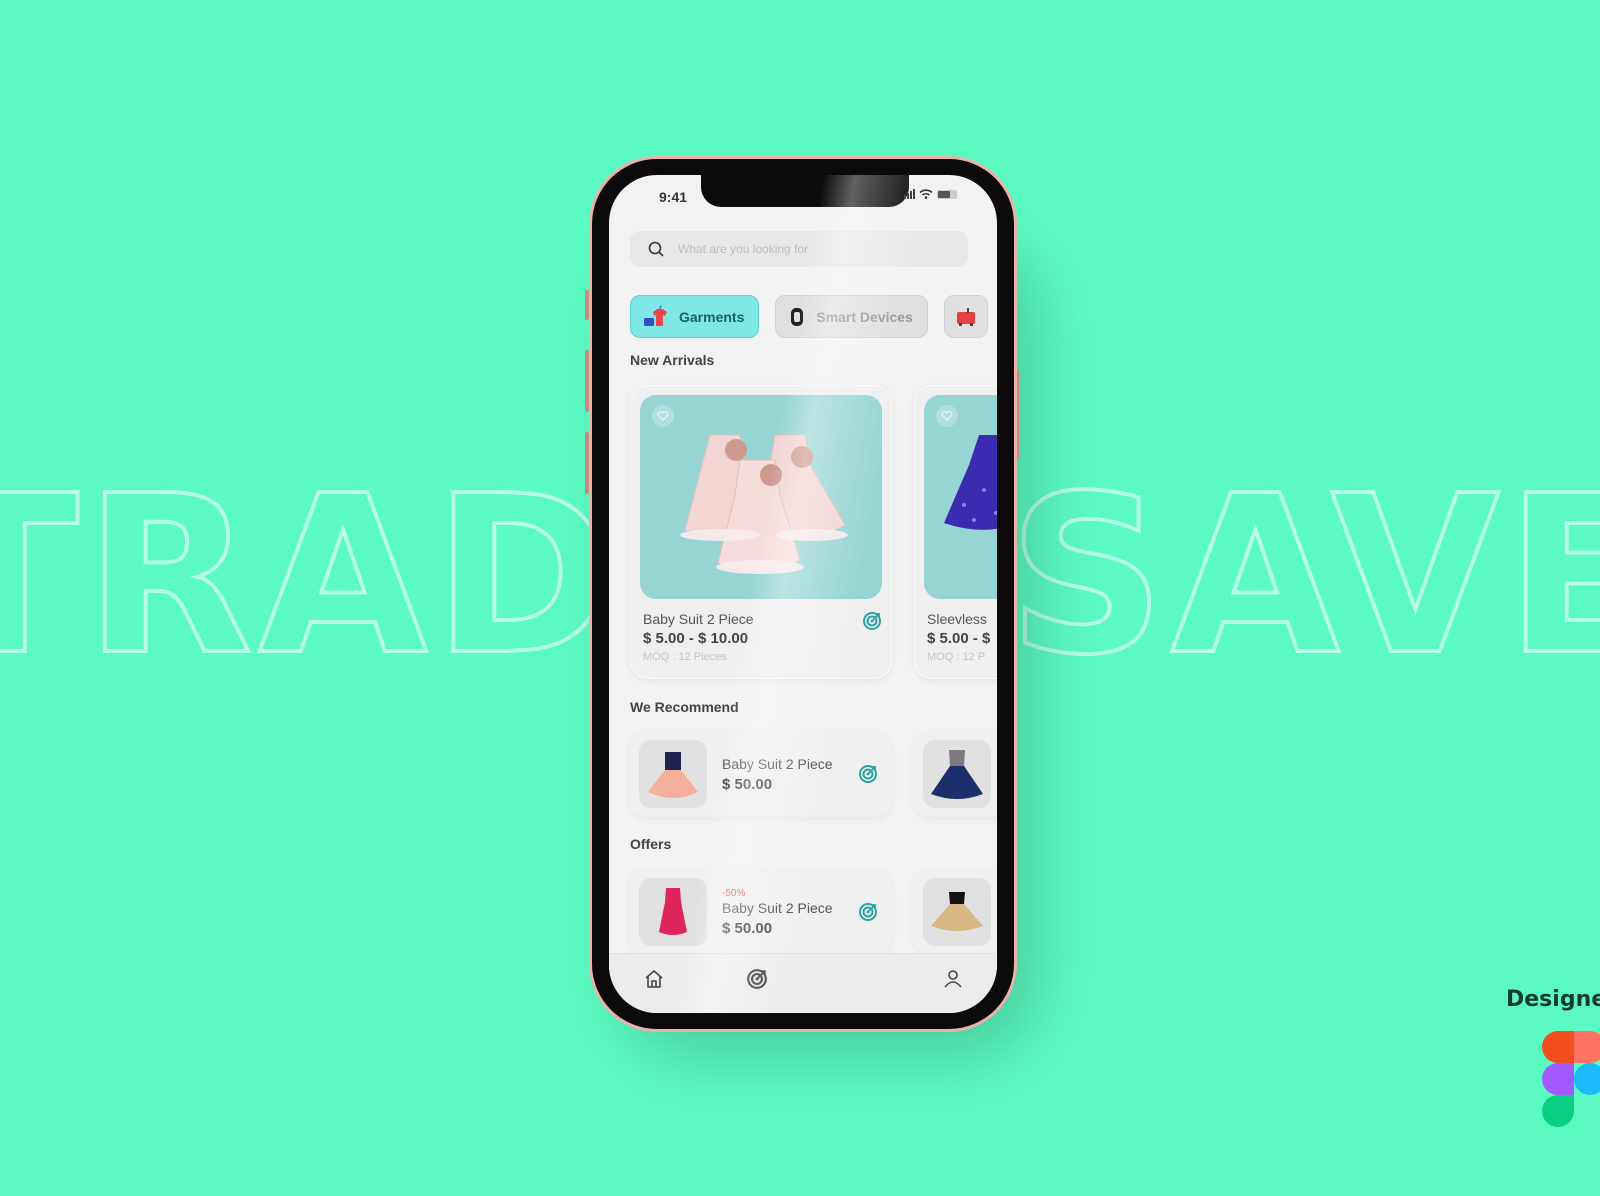 The image size is (1600, 1196). I want to click on recommend-card, so click(955, 774).